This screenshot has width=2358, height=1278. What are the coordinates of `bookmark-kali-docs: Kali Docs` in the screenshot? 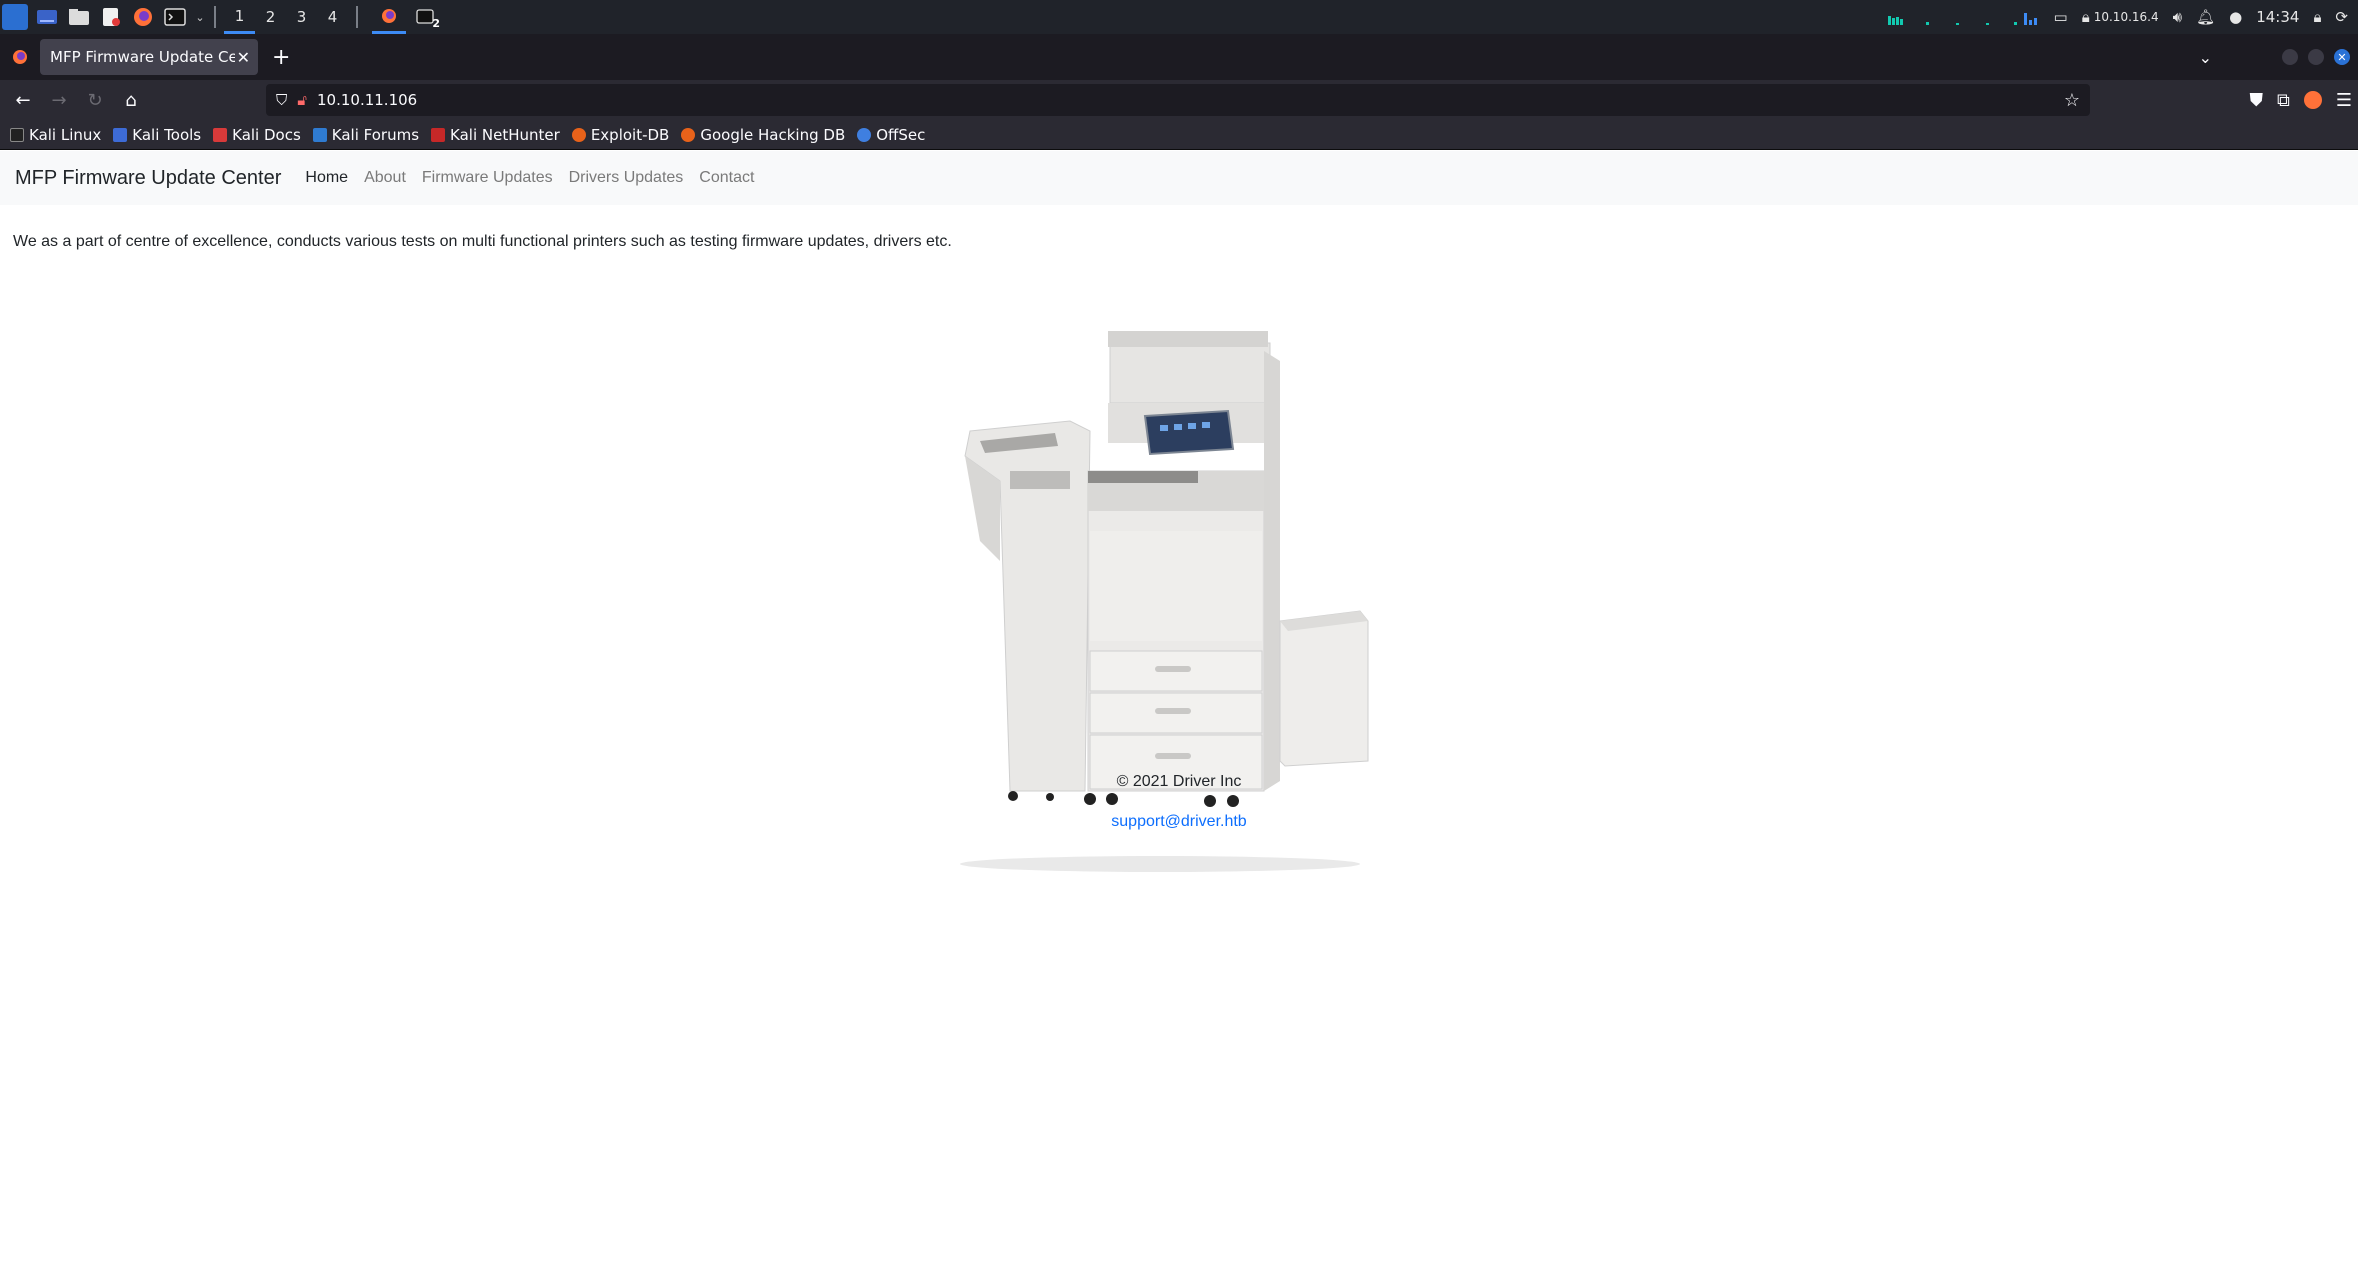 It's located at (257, 135).